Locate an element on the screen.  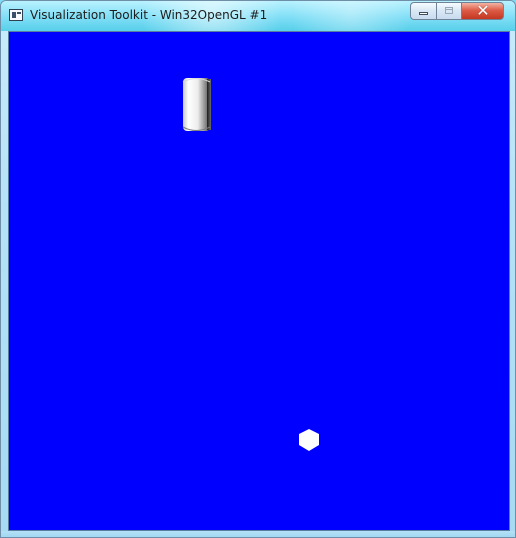
maximize-icon is located at coordinates (449, 10).